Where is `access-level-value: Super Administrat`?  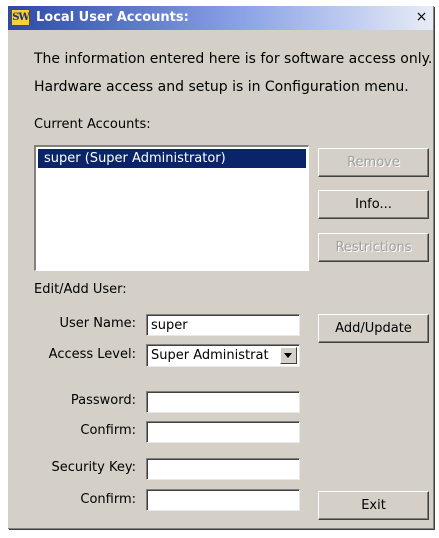 access-level-value: Super Administrat is located at coordinates (210, 355).